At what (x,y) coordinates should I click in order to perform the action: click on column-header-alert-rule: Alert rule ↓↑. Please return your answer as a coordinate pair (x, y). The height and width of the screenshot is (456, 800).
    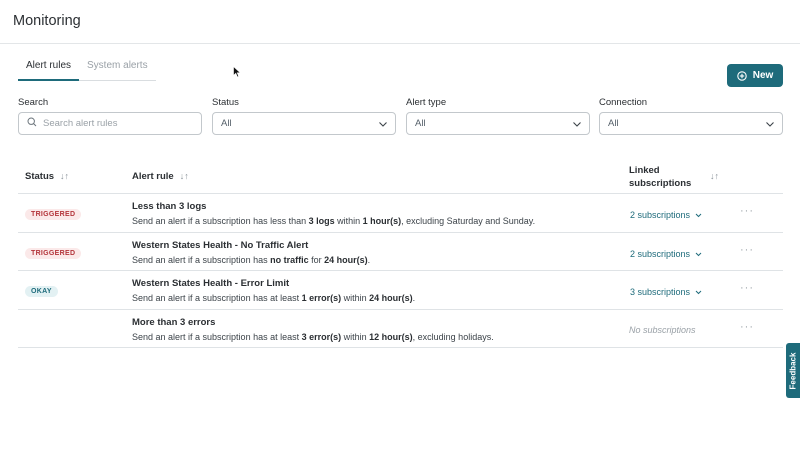
    Looking at the image, I should click on (160, 176).